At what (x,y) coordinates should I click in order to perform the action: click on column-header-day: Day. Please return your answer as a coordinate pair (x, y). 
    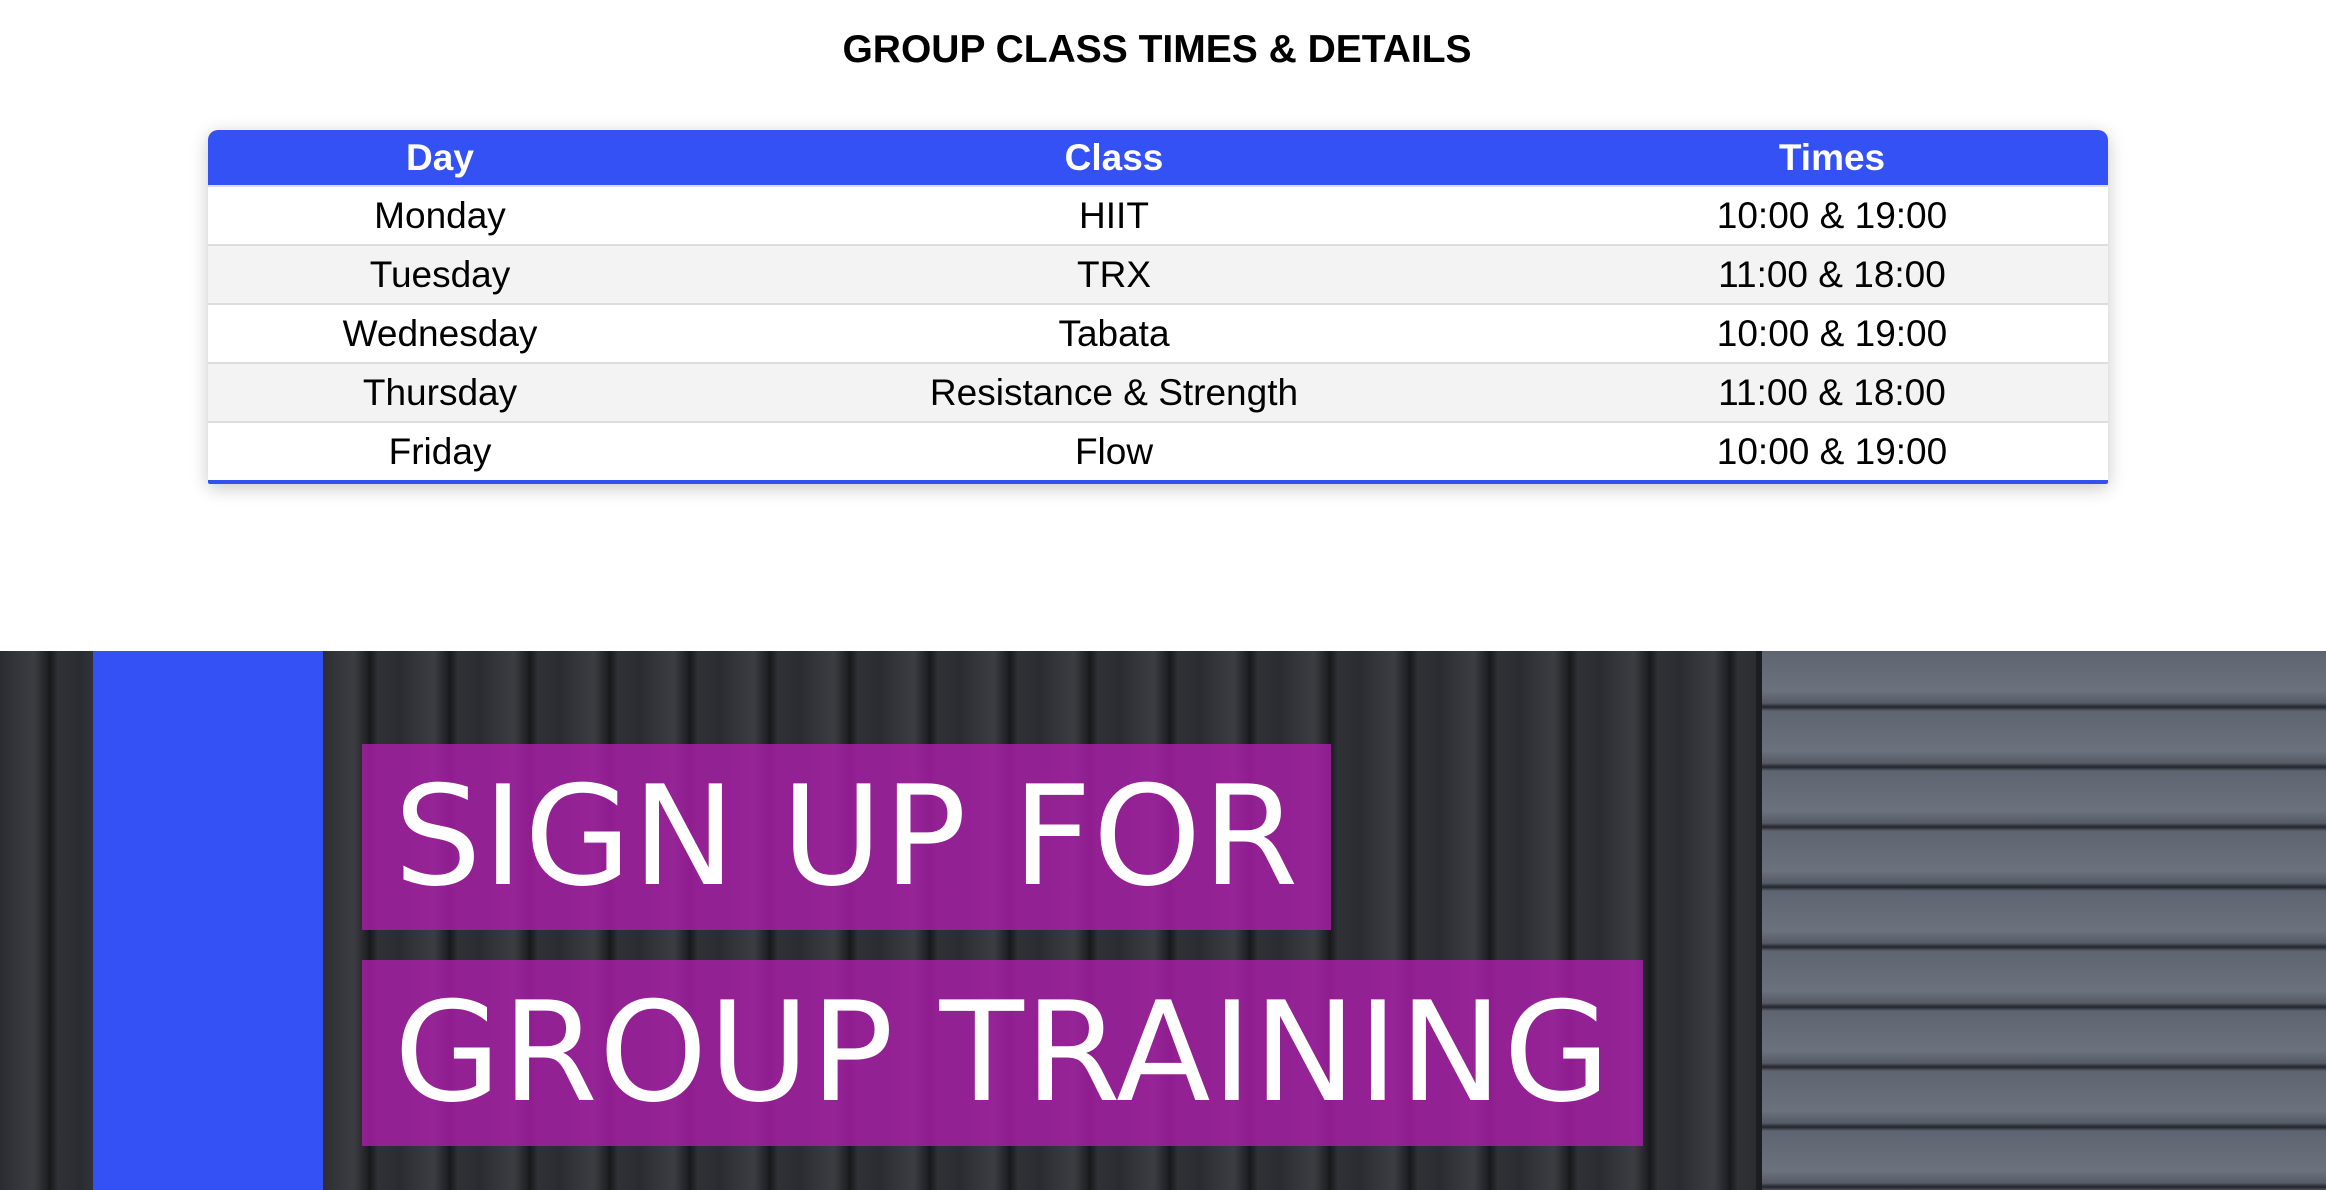
    Looking at the image, I should click on (440, 158).